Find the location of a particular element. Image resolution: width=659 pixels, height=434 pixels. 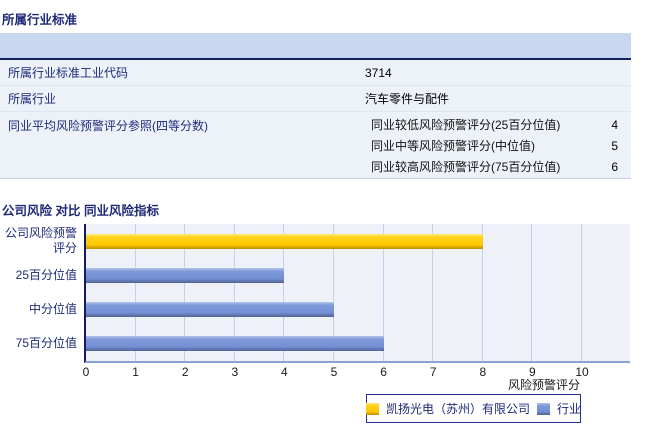

peer-low-score-label: 同业较低风险预警评分(25百分位值) is located at coordinates (466, 125).